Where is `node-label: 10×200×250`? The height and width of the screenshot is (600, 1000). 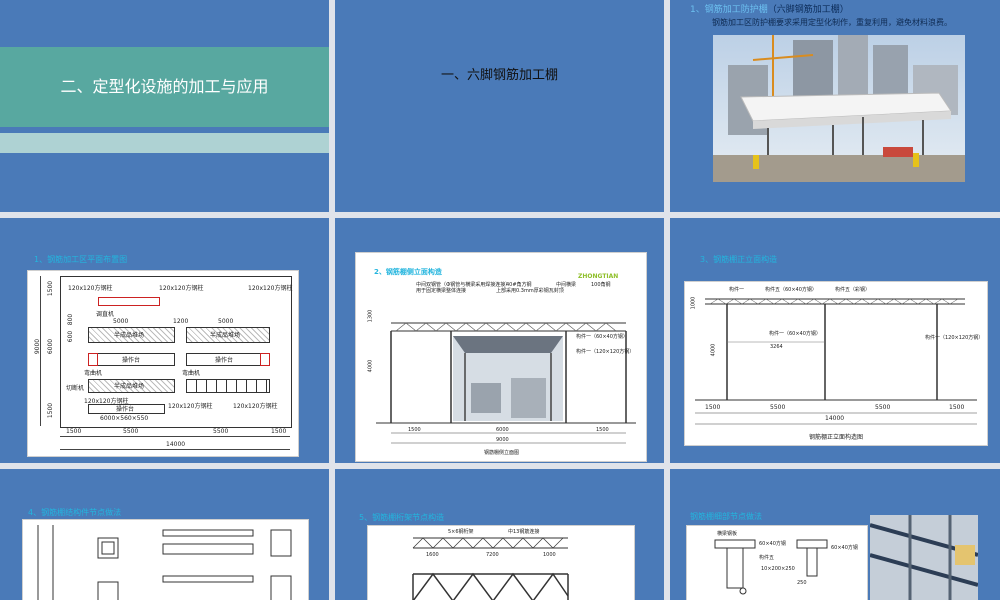
node-label: 10×200×250 is located at coordinates (778, 569).